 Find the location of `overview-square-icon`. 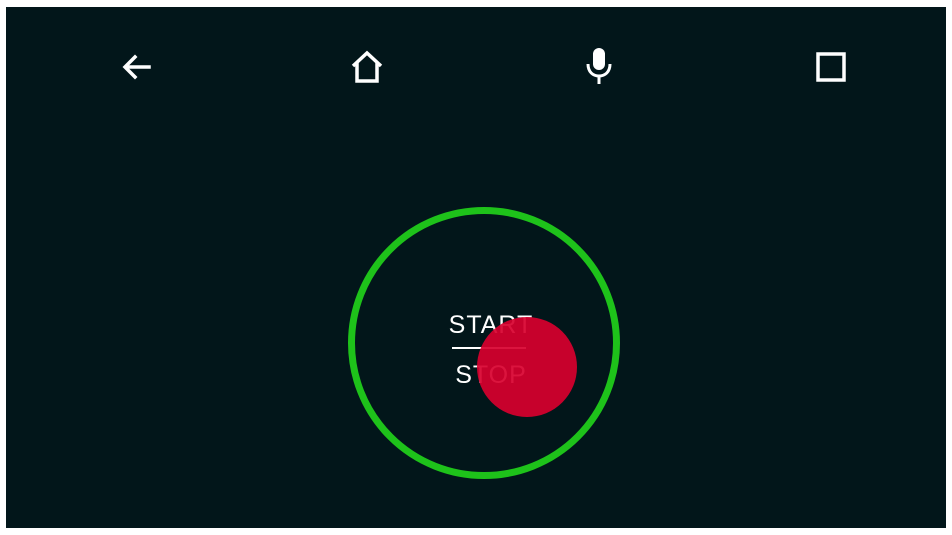

overview-square-icon is located at coordinates (831, 67).